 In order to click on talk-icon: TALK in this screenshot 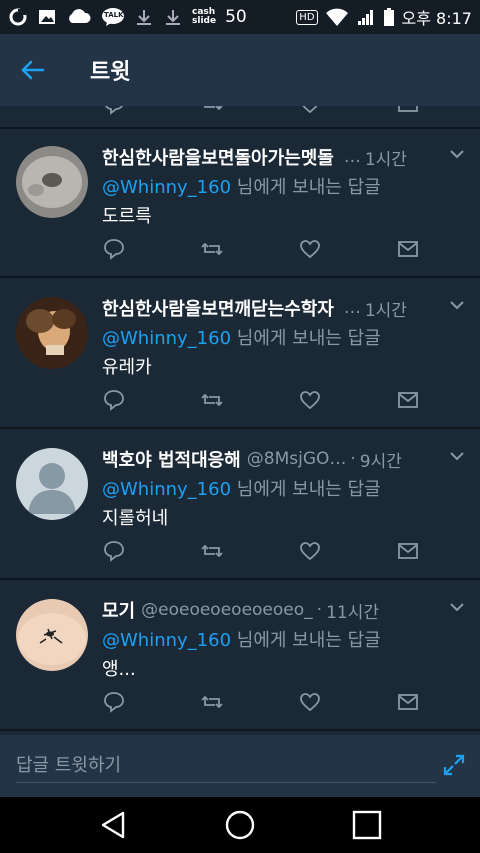, I will do `click(113, 17)`.